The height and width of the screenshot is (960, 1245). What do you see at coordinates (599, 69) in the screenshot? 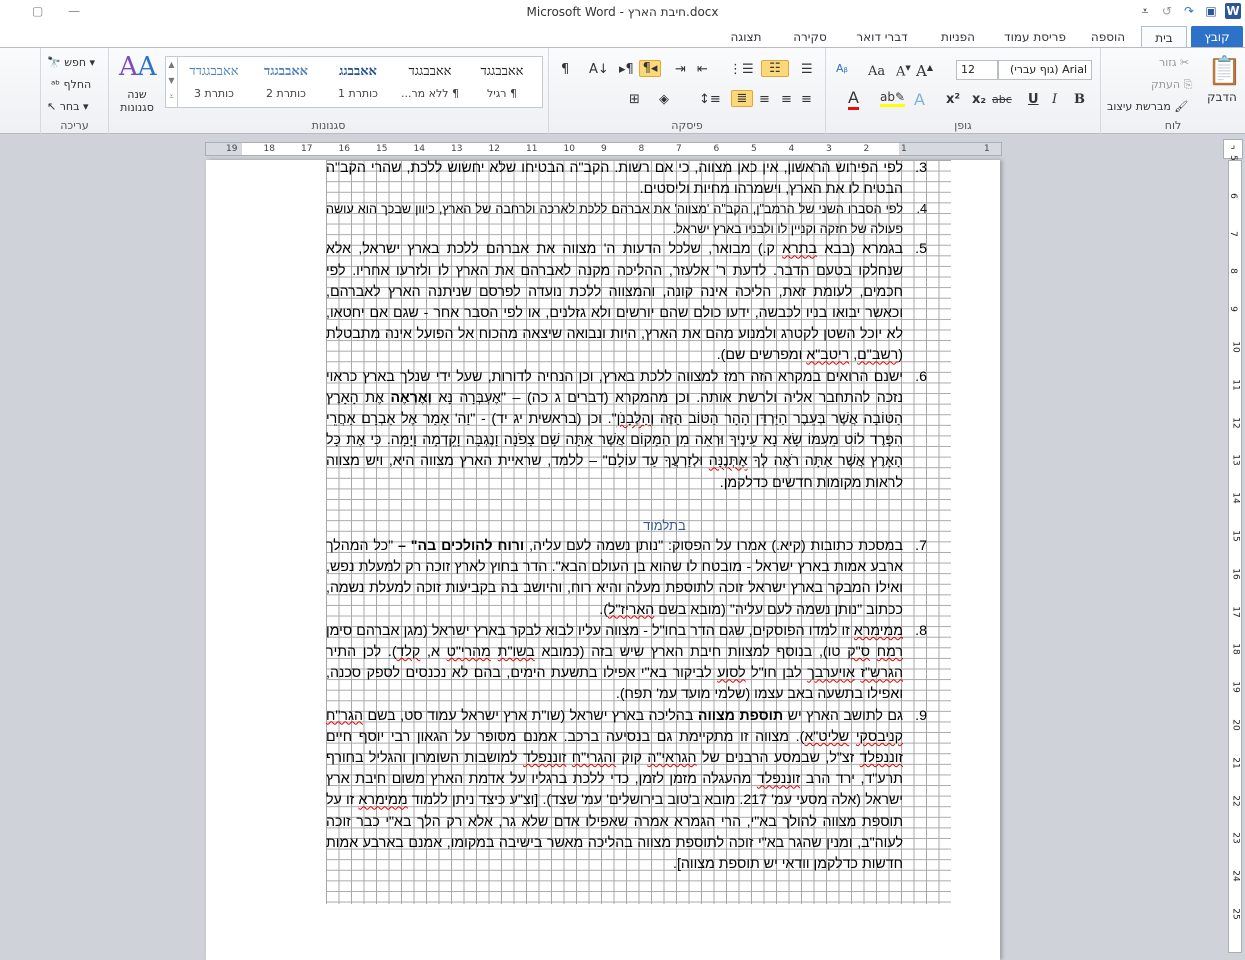
I see `sort-icon: A↓` at bounding box center [599, 69].